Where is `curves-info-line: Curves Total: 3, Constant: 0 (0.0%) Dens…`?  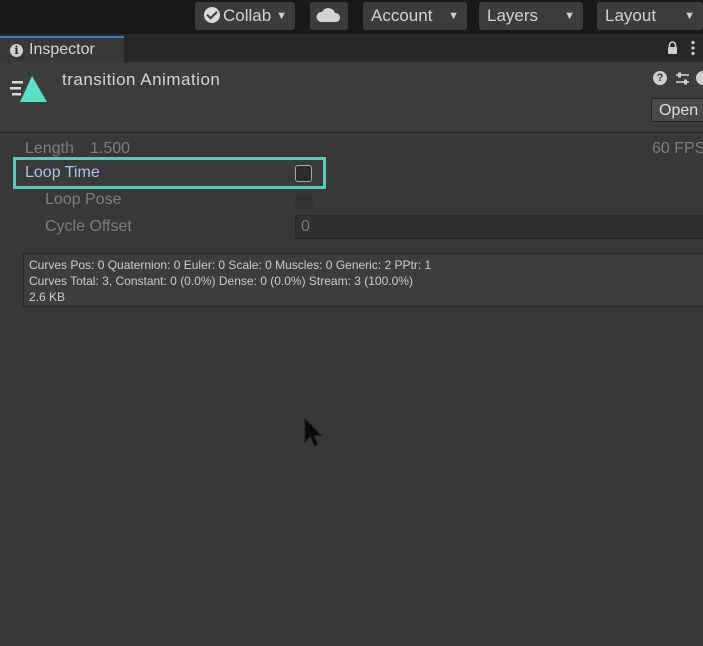 curves-info-line: Curves Total: 3, Constant: 0 (0.0%) Dens… is located at coordinates (221, 281).